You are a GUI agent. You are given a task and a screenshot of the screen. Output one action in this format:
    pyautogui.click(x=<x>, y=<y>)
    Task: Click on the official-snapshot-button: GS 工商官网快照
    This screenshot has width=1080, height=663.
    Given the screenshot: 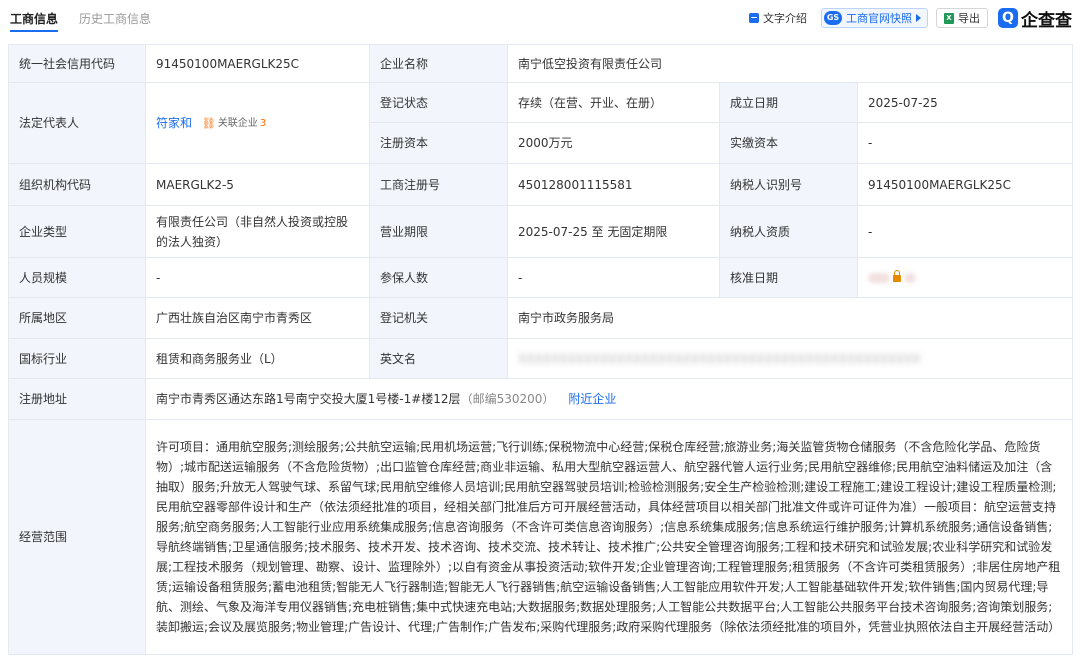 What is the action you would take?
    pyautogui.click(x=874, y=18)
    